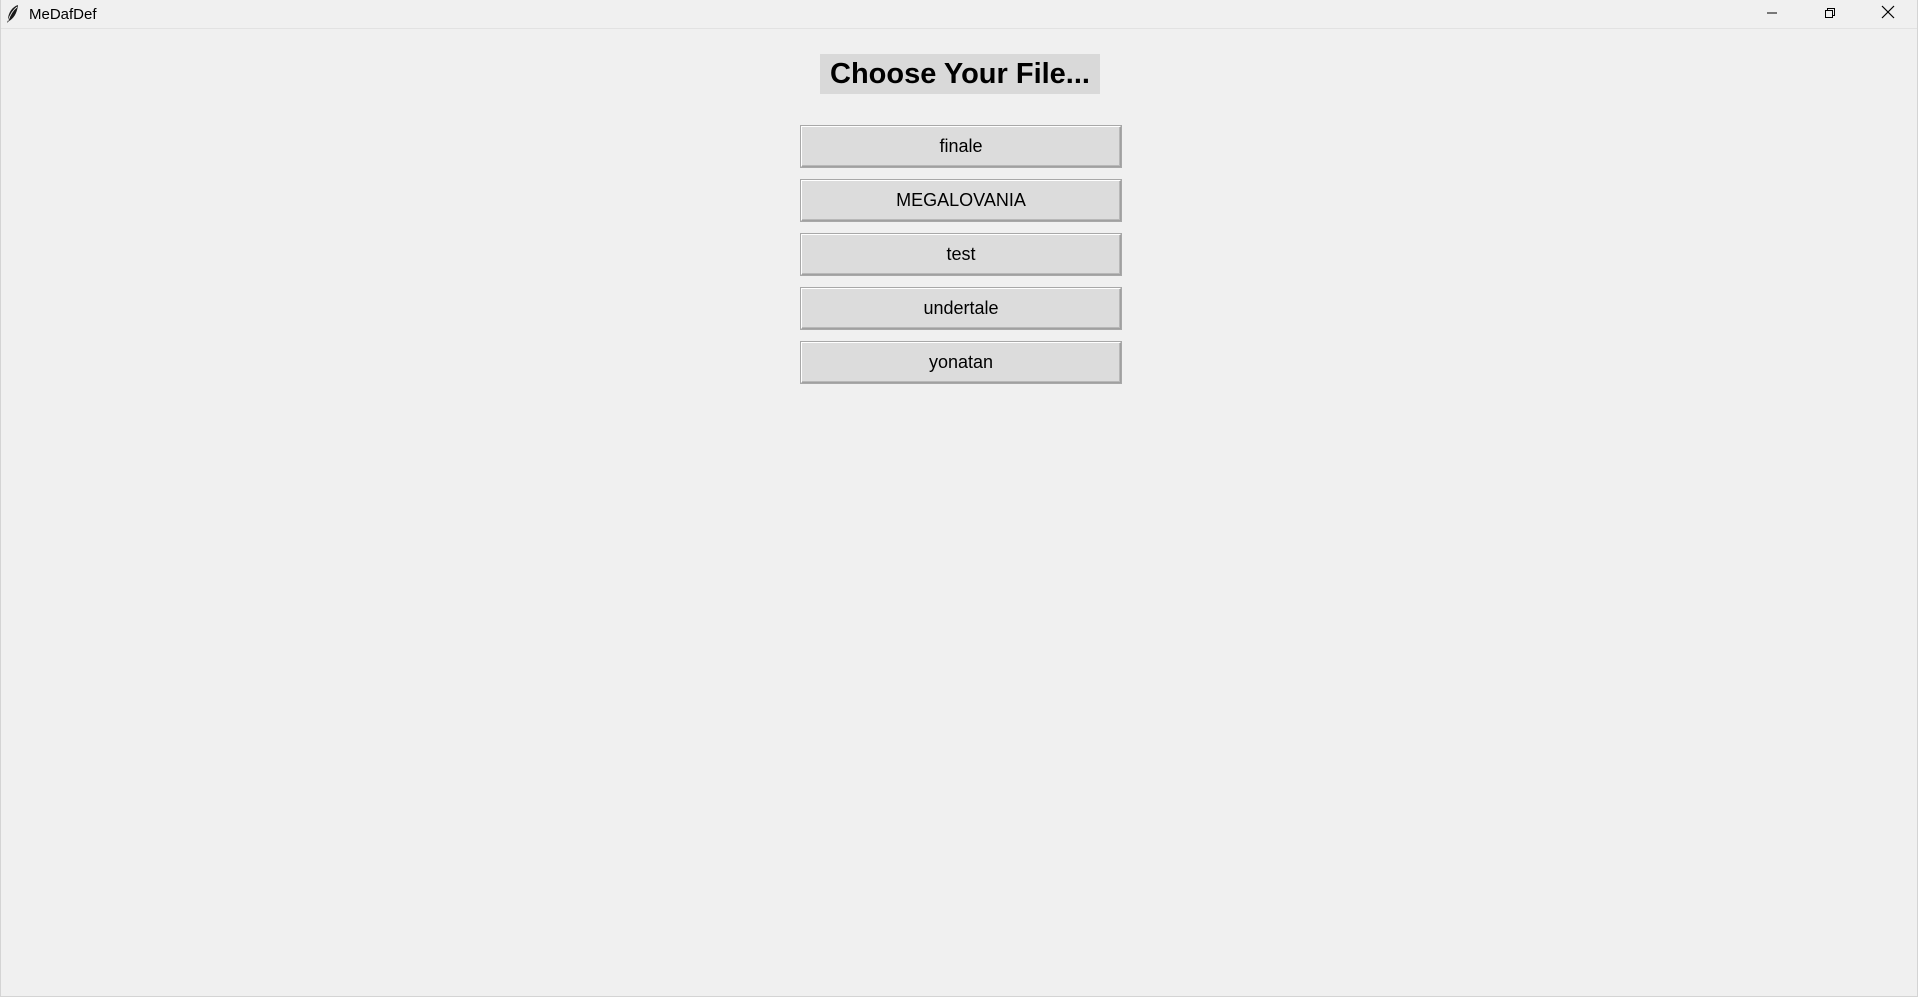 The image size is (1918, 997). Describe the element at coordinates (961, 146) in the screenshot. I see `file-button-finale: finale` at that location.